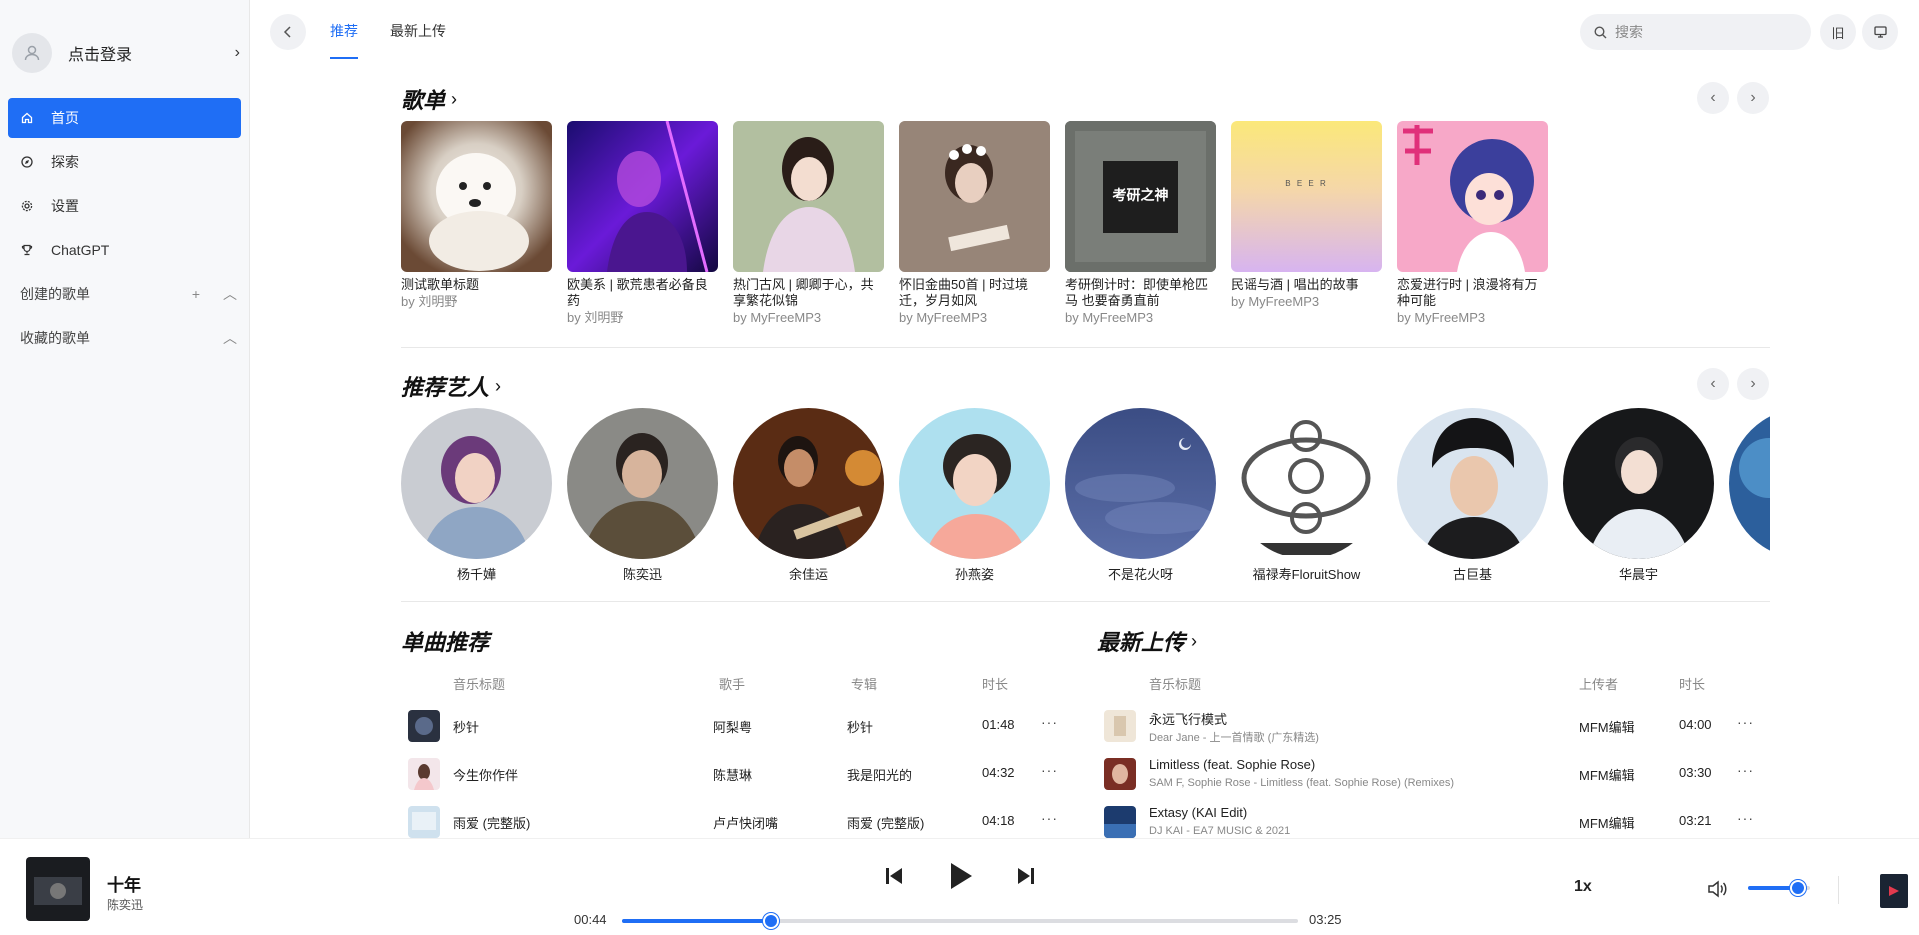  Describe the element at coordinates (974, 196) in the screenshot. I see `playlist-cover` at that location.